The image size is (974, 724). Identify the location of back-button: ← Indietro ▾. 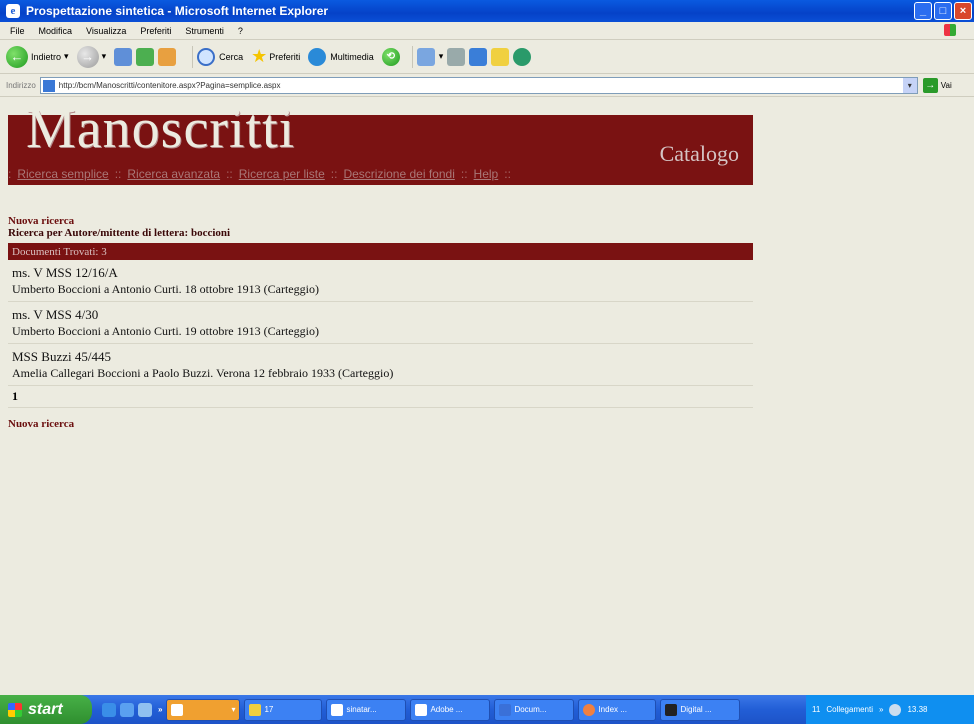
(37, 56).